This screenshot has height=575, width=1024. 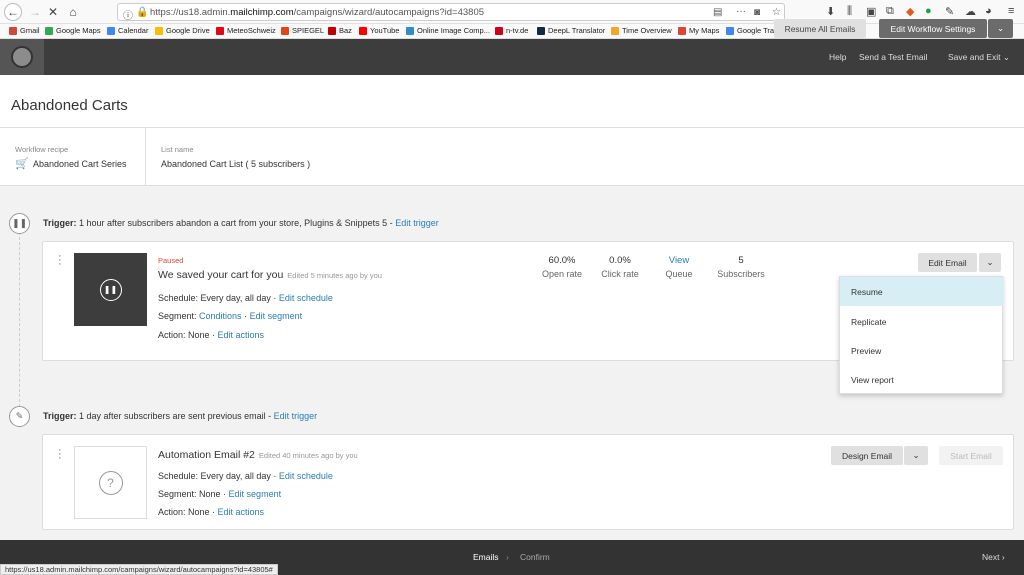 I want to click on bookmark-deepl: DeepL Translator, so click(x=571, y=30).